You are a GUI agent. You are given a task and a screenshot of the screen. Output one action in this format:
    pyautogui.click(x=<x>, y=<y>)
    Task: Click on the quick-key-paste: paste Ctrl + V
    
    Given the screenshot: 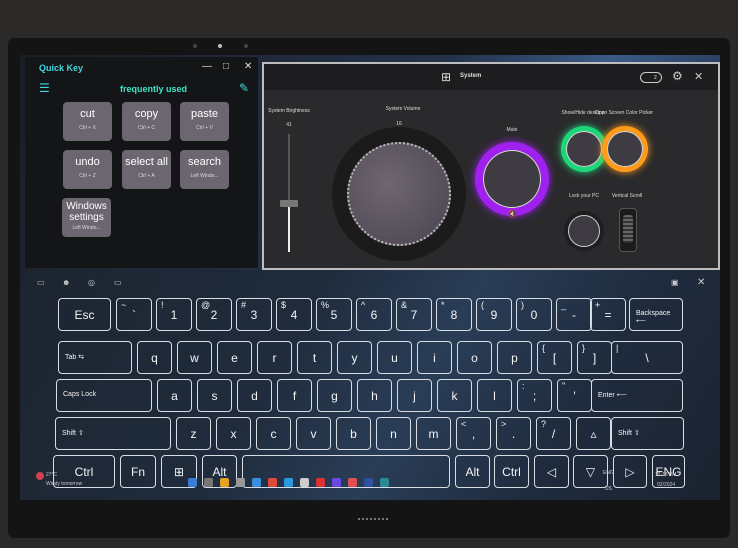 What is the action you would take?
    pyautogui.click(x=204, y=121)
    